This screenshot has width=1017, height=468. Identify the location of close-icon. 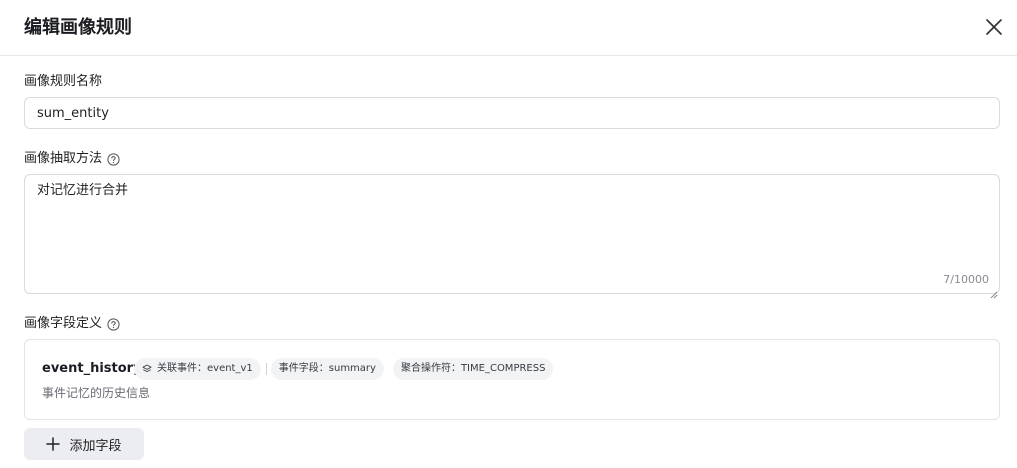
(994, 27).